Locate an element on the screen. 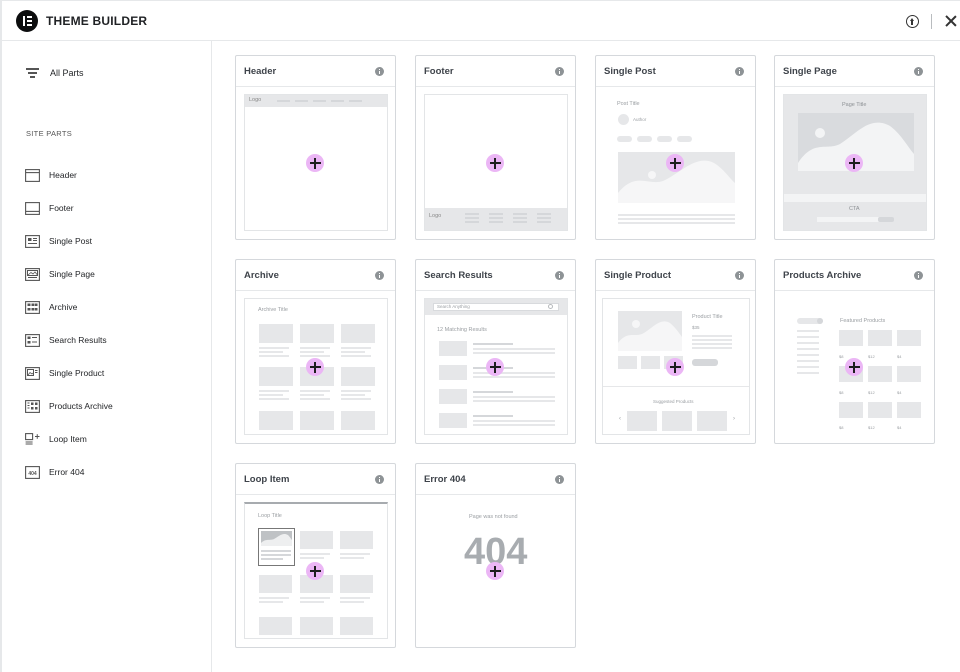 The height and width of the screenshot is (672, 960). card-loop-item: Loop Item Loop Title is located at coordinates (315, 555).